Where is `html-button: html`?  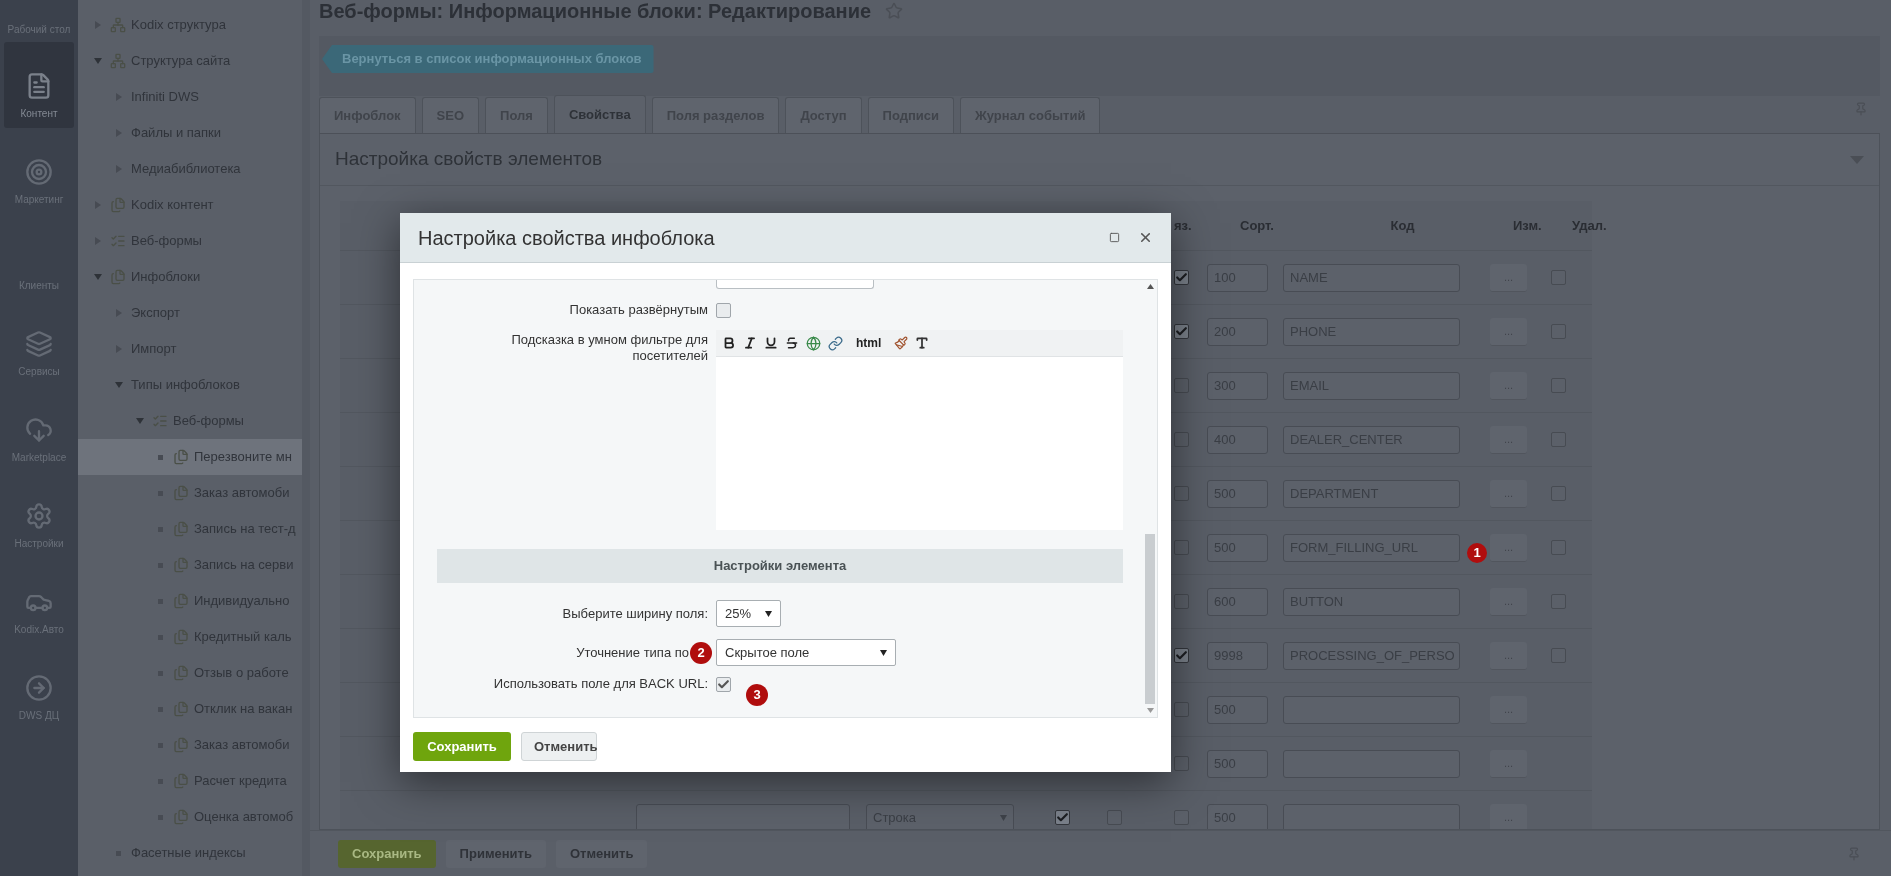 html-button: html is located at coordinates (869, 343).